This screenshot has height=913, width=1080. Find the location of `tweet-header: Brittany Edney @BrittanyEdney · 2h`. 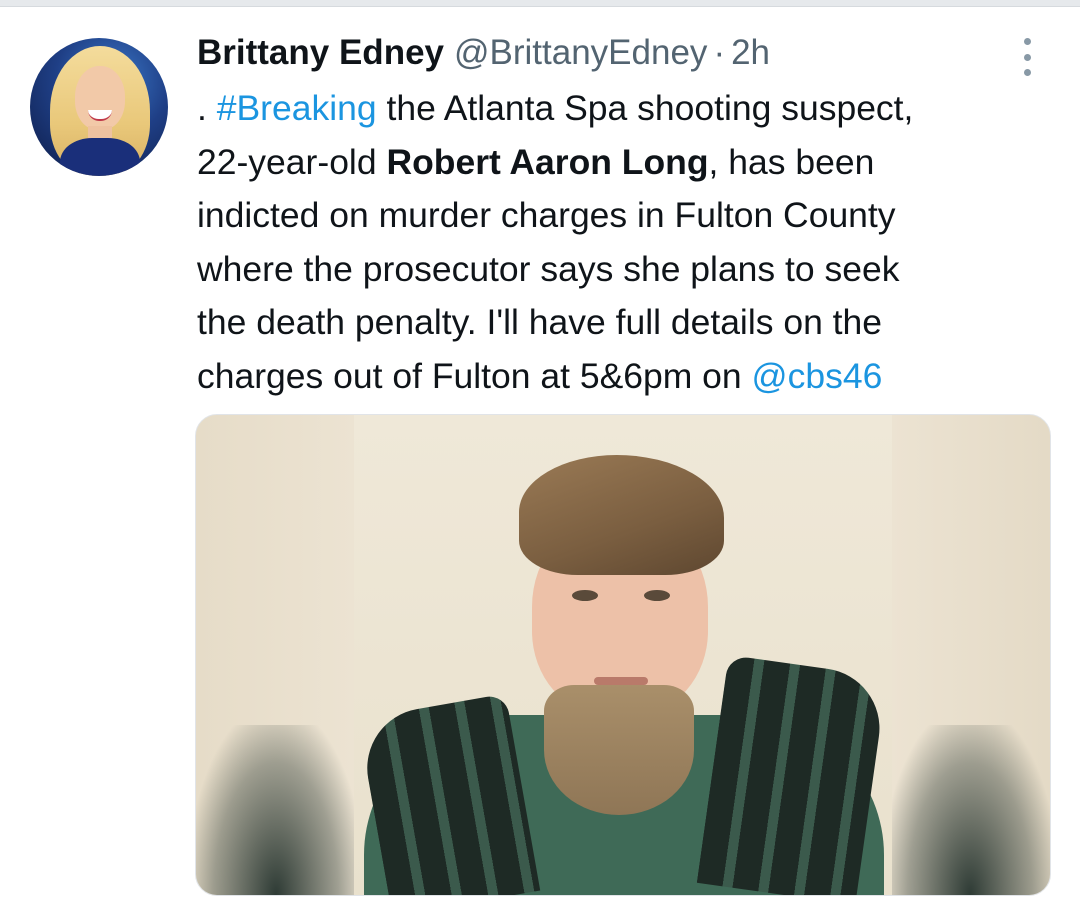

tweet-header: Brittany Edney @BrittanyEdney · 2h is located at coordinates (483, 55).